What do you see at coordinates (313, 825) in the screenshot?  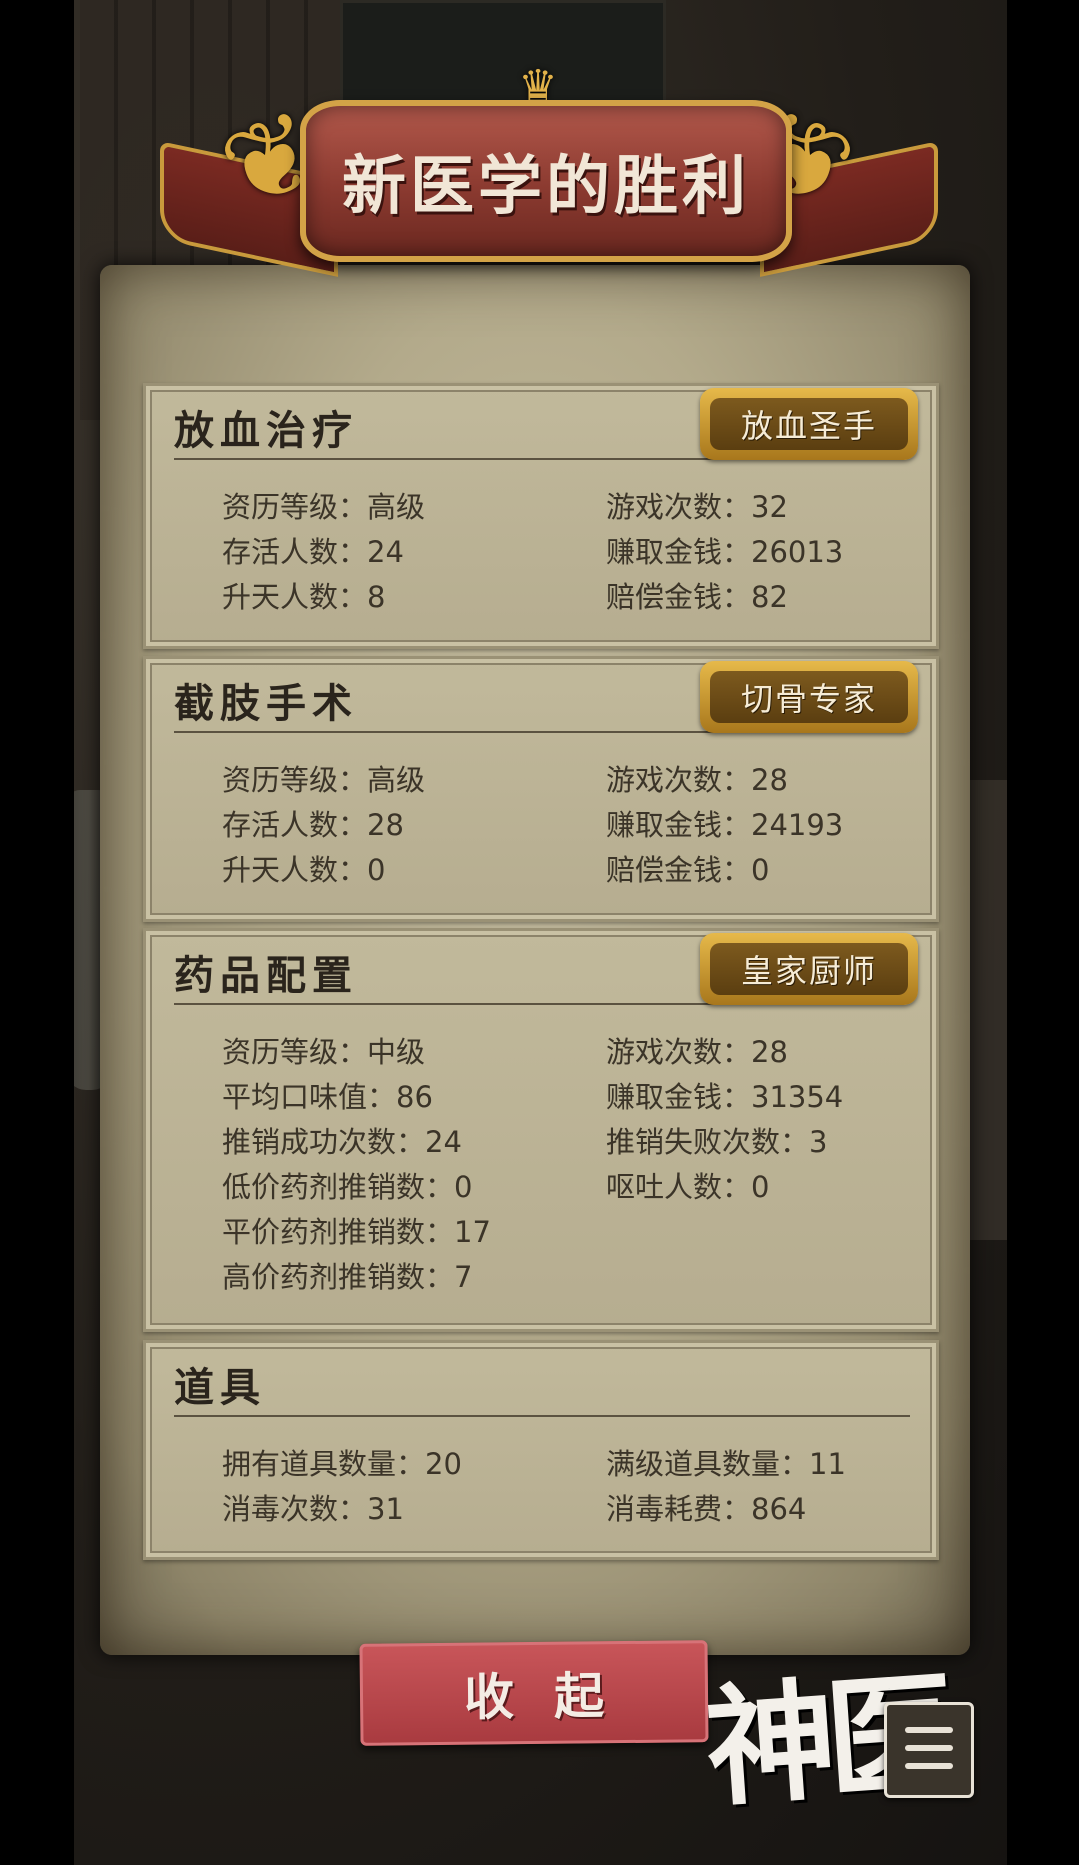 I see `stat-survivors: 存活人数：28` at bounding box center [313, 825].